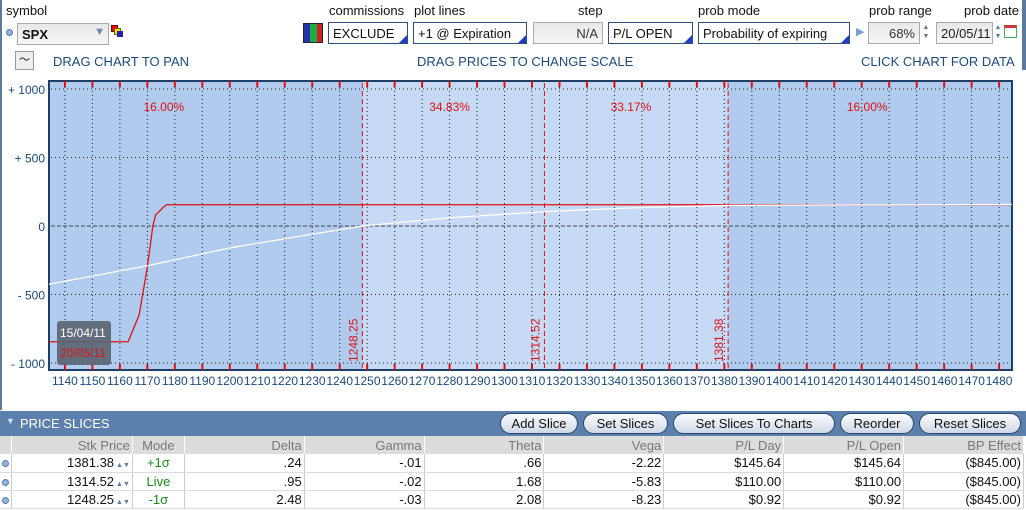 This screenshot has height=510, width=1026. Describe the element at coordinates (120, 381) in the screenshot. I see `x-tick-label: 1160` at that location.